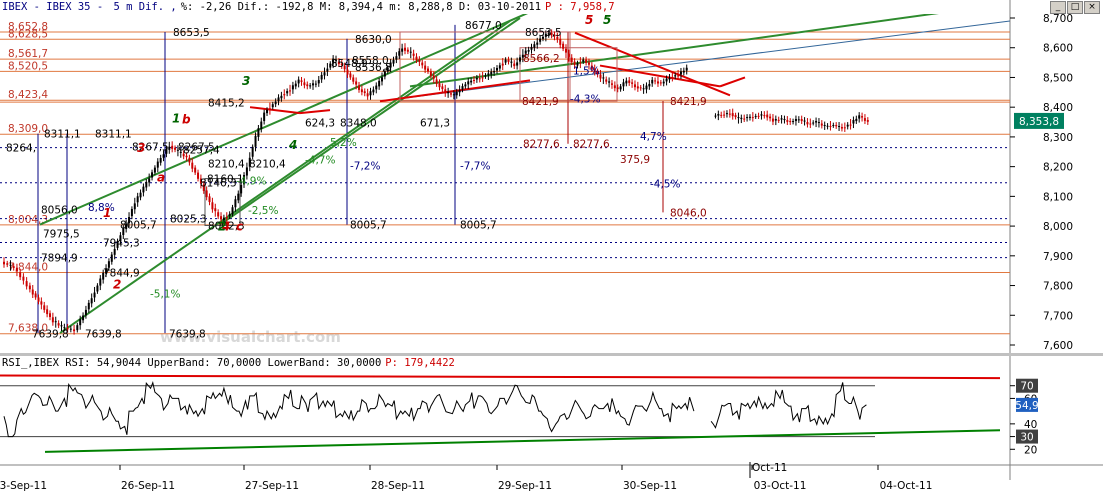 This screenshot has width=1103, height=495. What do you see at coordinates (1026, 406) in the screenshot?
I see `rsi-badge-label: 54,9` at bounding box center [1026, 406].